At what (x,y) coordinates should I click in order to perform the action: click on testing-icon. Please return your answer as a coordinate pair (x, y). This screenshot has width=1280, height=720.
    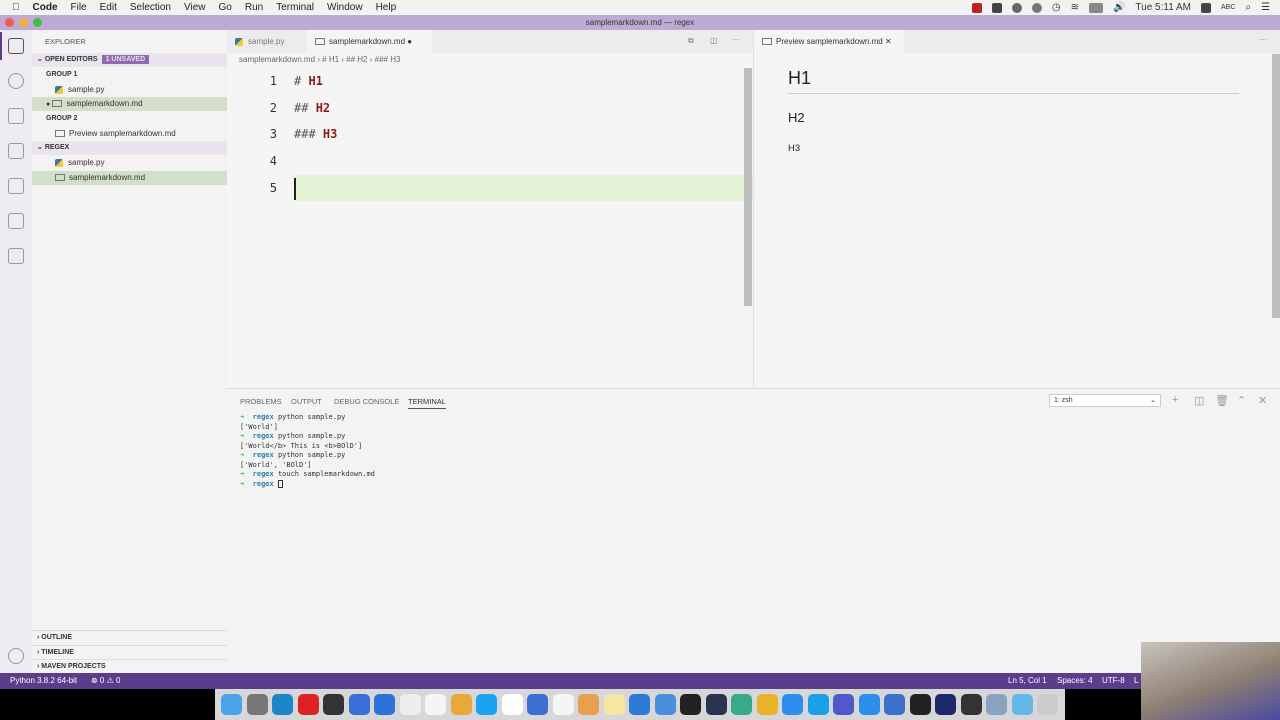
    Looking at the image, I should click on (16, 221).